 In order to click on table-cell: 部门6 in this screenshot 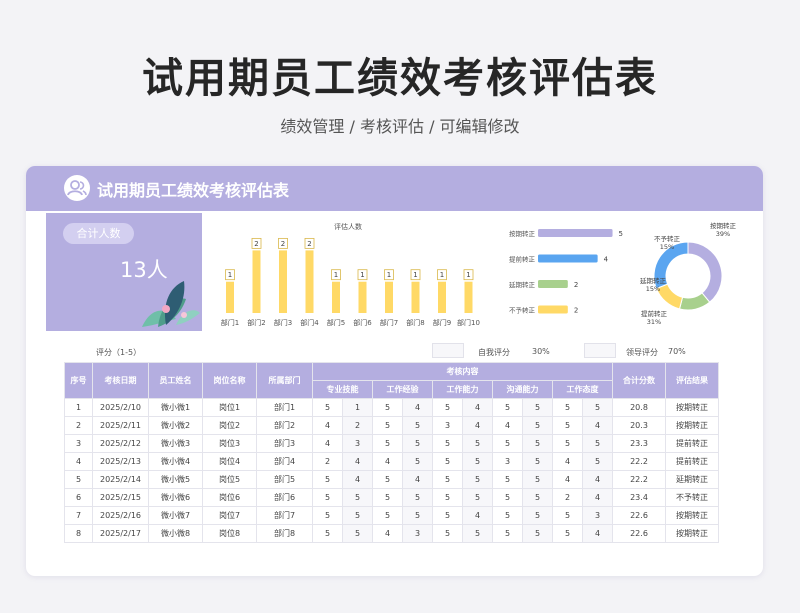, I will do `click(284, 497)`.